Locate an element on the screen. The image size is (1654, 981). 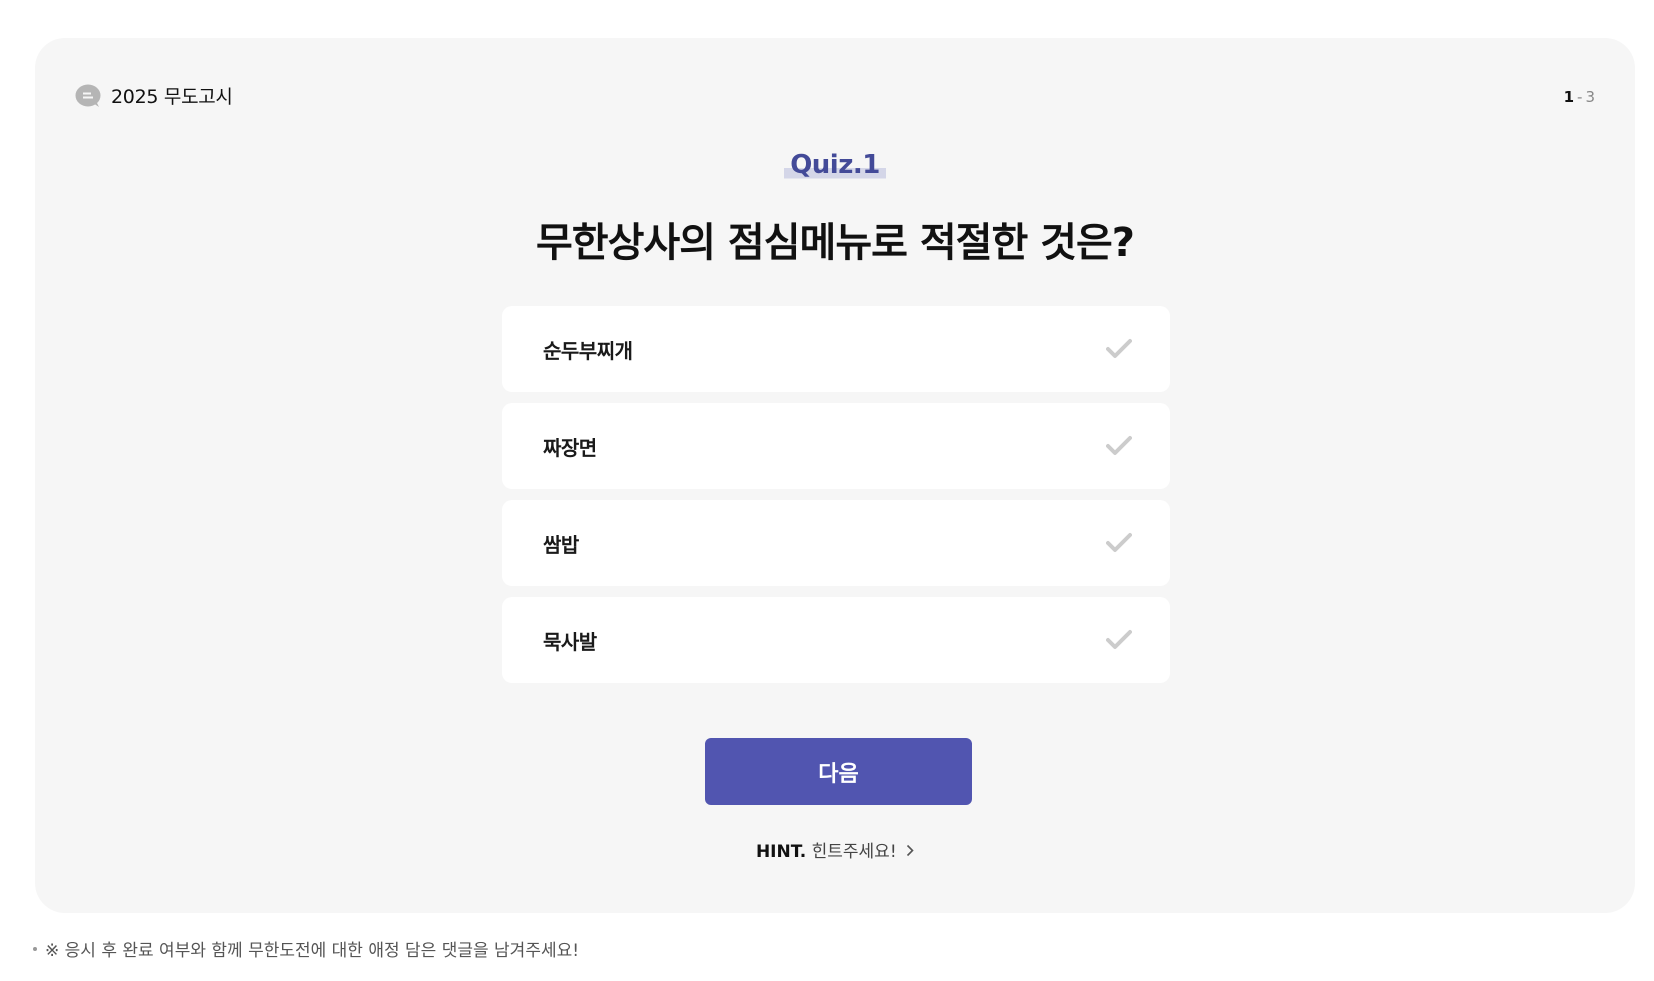
answer-option-label: 묵사발 is located at coordinates (570, 641).